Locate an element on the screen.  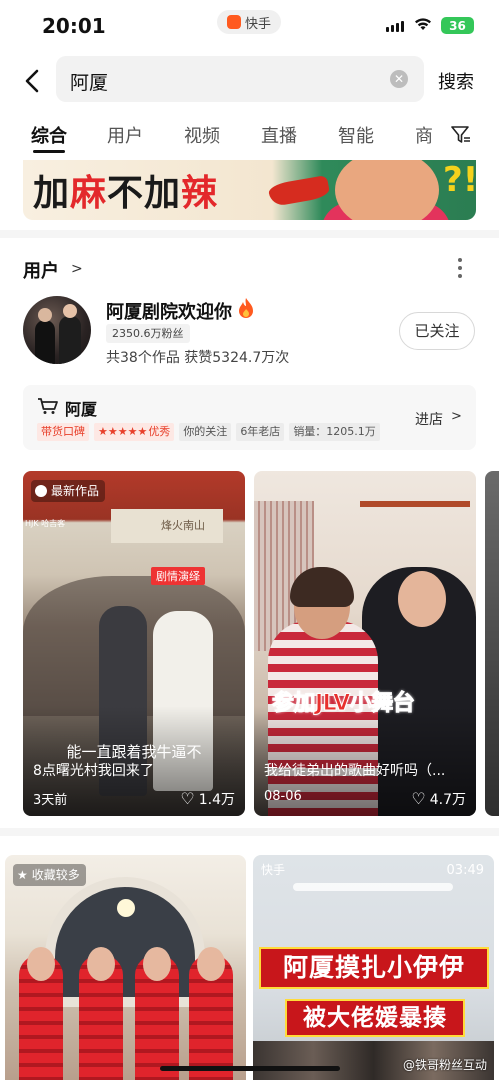
rating-tag: ★★★★★ 优秀 is located at coordinates (134, 431).